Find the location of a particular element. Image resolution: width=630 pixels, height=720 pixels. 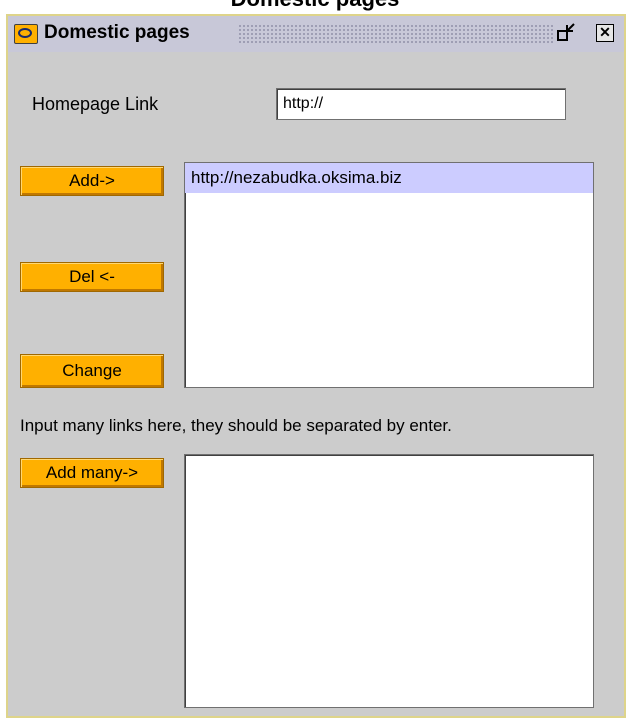

delete-button: Del <- is located at coordinates (92, 277).